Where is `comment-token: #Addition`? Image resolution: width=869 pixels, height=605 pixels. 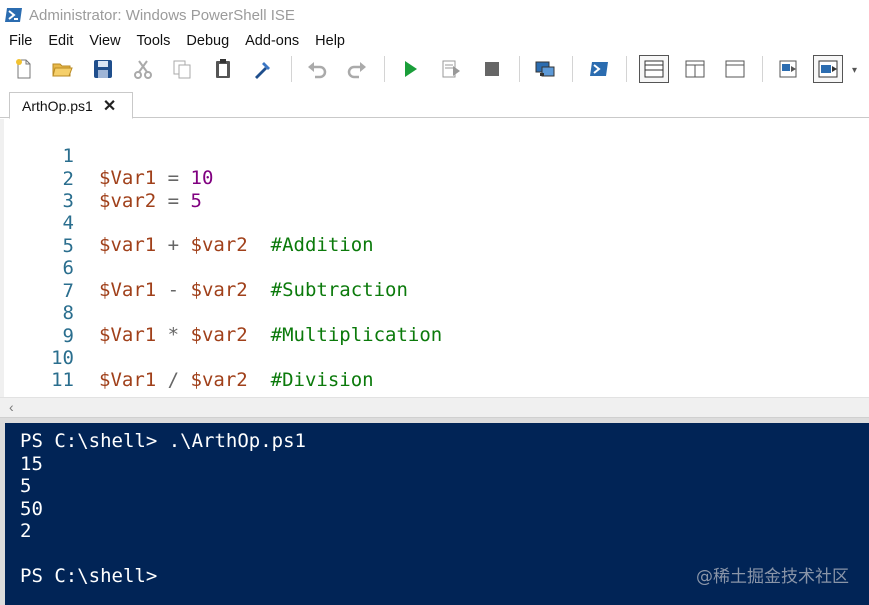
comment-token: #Addition is located at coordinates (322, 245).